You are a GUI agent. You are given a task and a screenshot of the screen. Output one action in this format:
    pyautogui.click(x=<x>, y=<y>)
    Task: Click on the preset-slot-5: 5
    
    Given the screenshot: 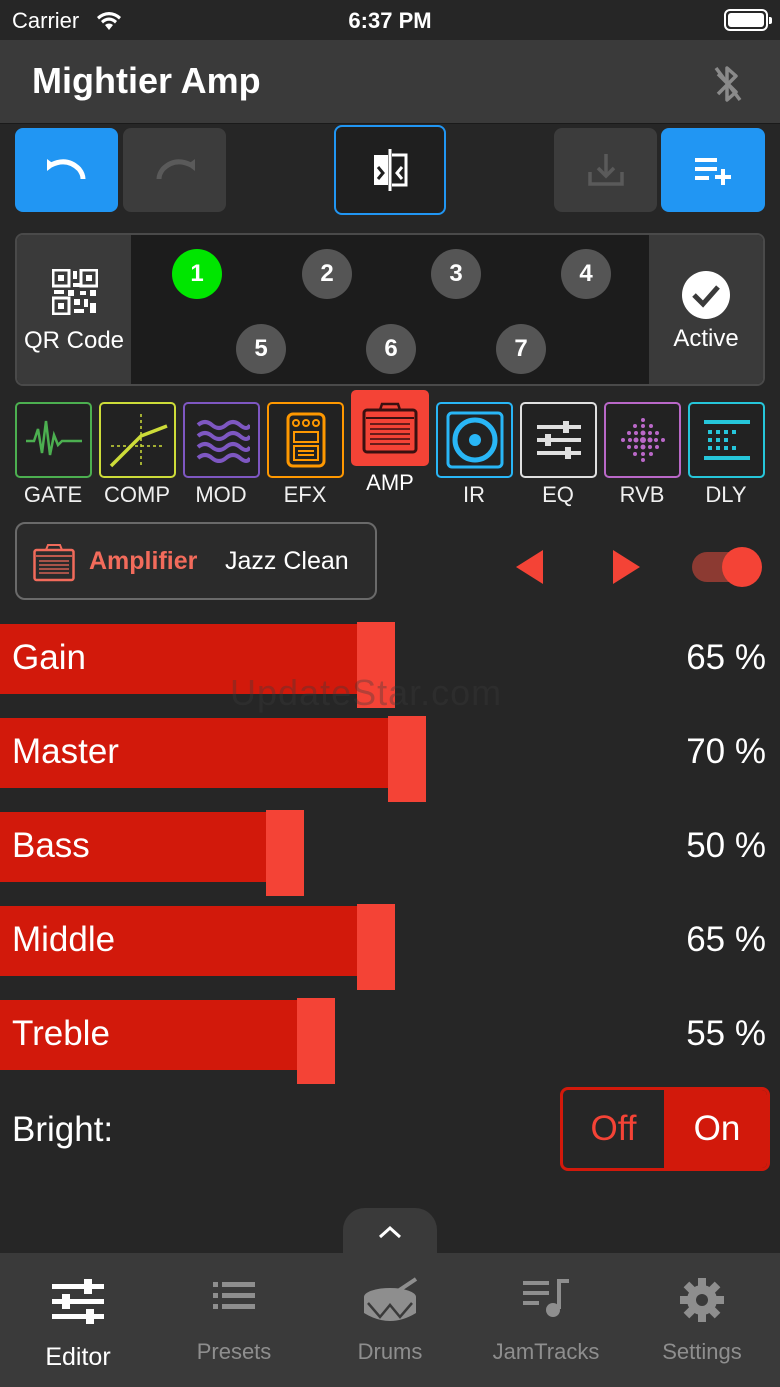 What is the action you would take?
    pyautogui.click(x=261, y=349)
    